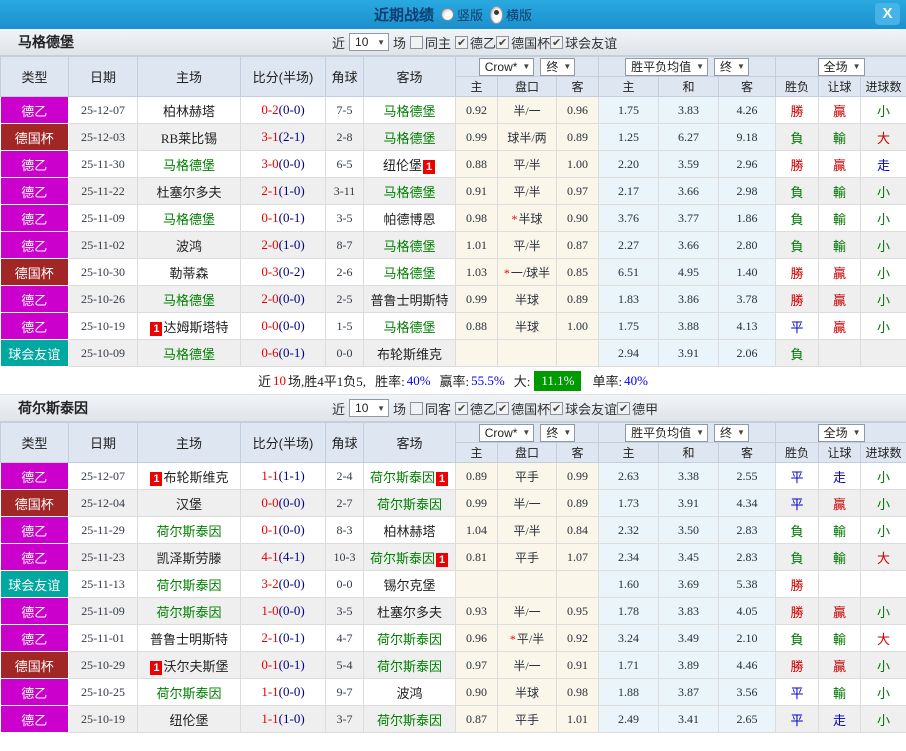  I want to click on away-team: 普鲁士明斯特, so click(409, 299).